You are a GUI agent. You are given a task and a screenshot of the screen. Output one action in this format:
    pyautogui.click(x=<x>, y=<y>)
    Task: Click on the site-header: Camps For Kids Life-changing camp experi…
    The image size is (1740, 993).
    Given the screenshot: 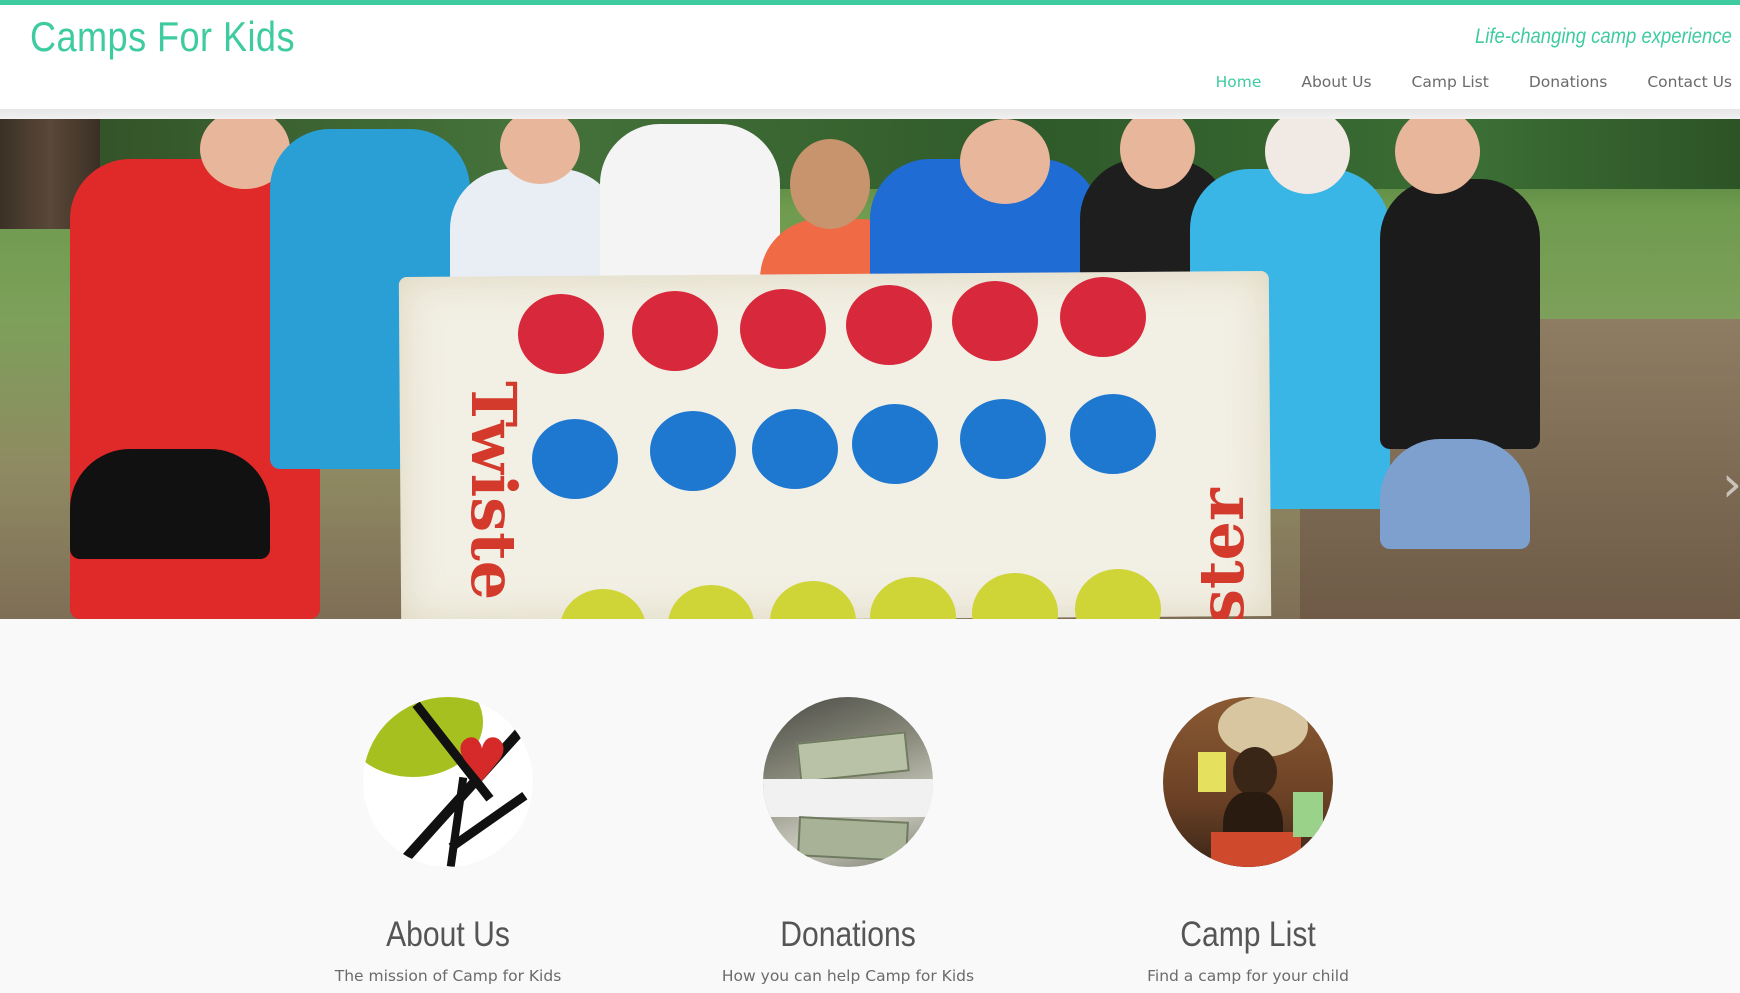 What is the action you would take?
    pyautogui.click(x=870, y=57)
    